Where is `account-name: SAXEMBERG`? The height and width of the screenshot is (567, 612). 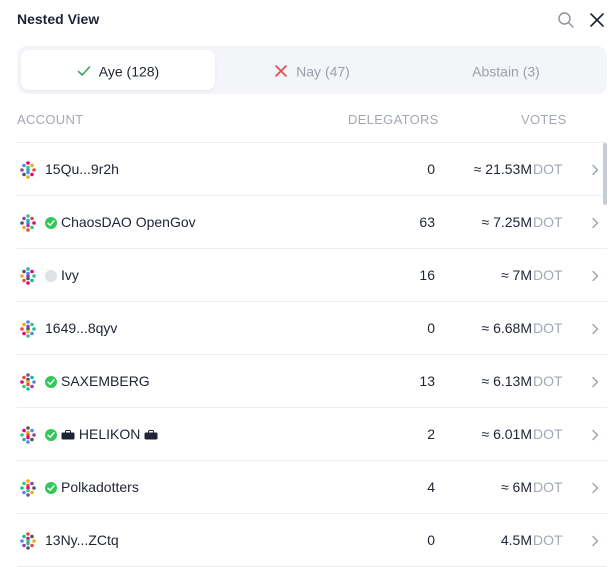 account-name: SAXEMBERG is located at coordinates (105, 381).